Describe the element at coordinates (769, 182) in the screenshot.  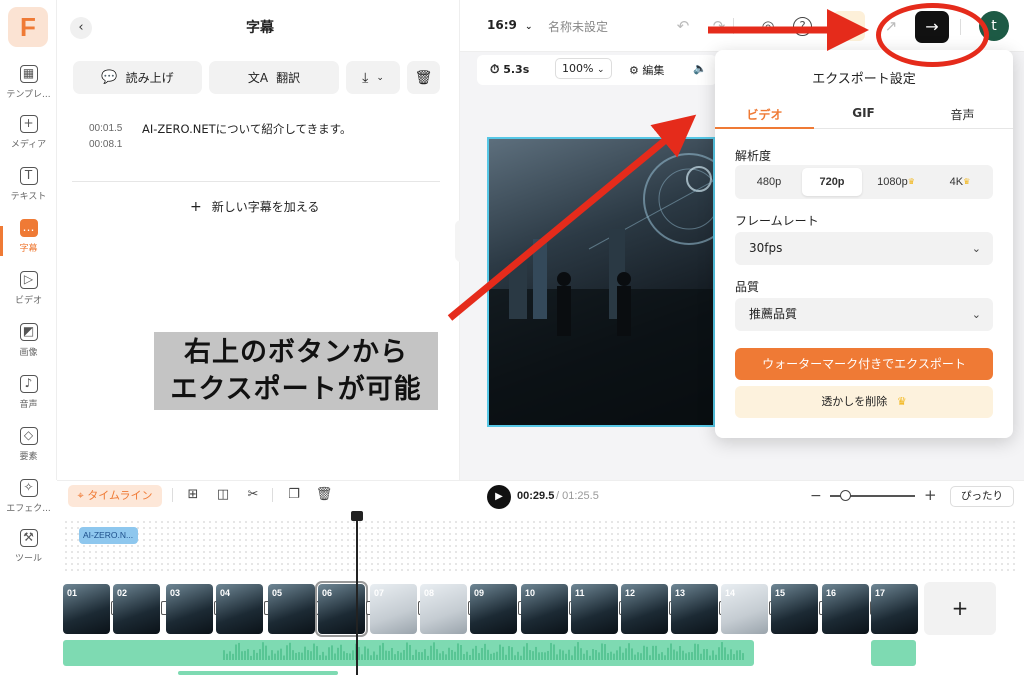
I see `resolution-480p: 480p` at that location.